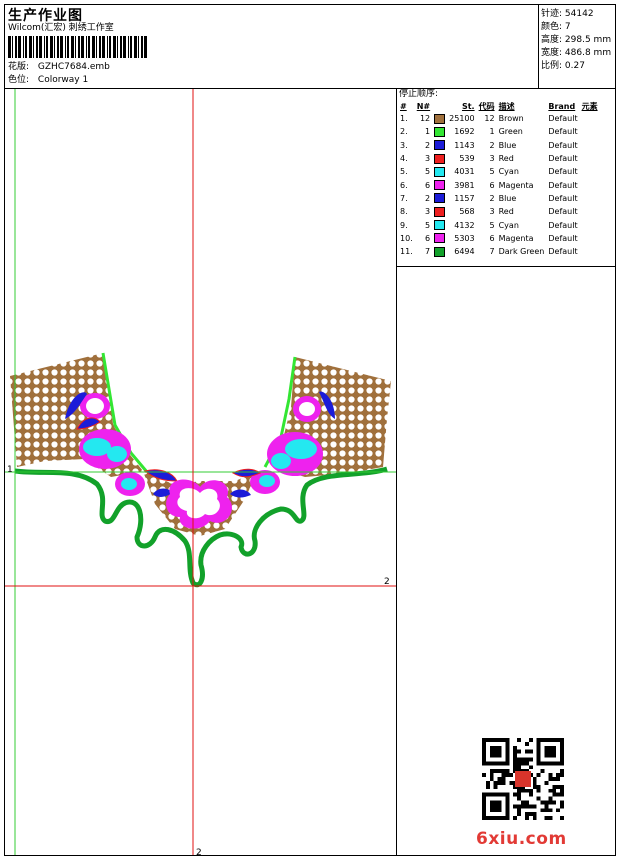 This screenshot has height=860, width=620. What do you see at coordinates (464, 225) in the screenshot?
I see `cell-stitches: 4132` at bounding box center [464, 225].